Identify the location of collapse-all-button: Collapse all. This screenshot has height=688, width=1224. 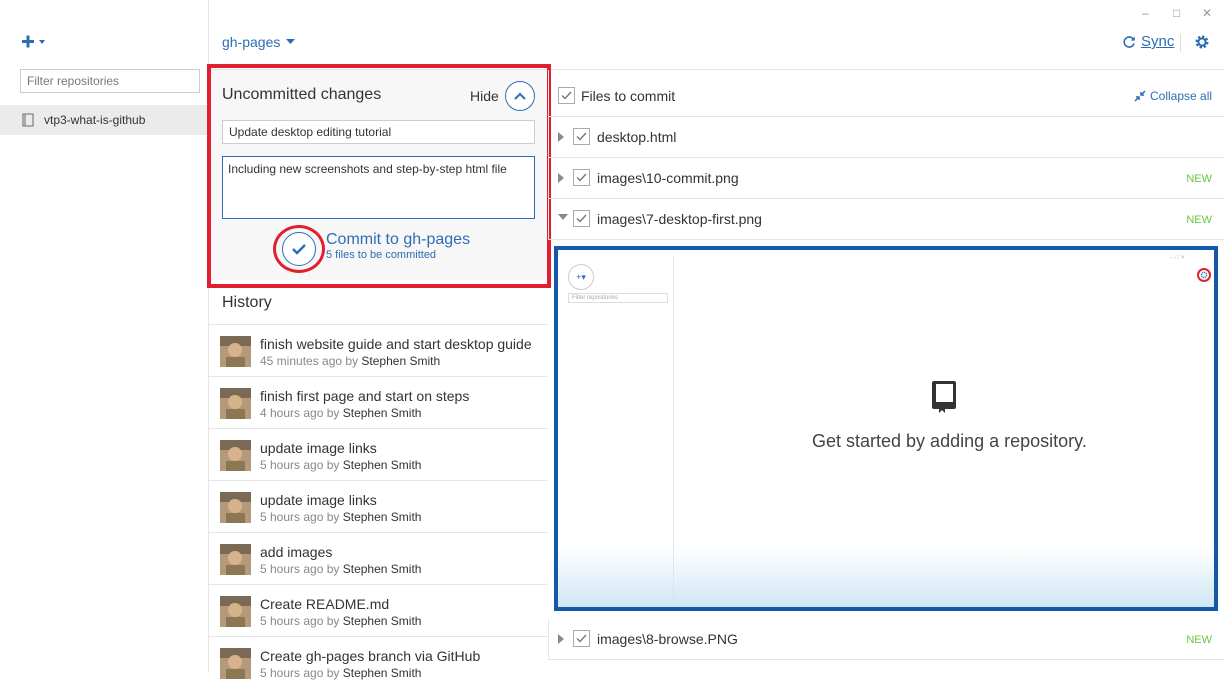
(1173, 96).